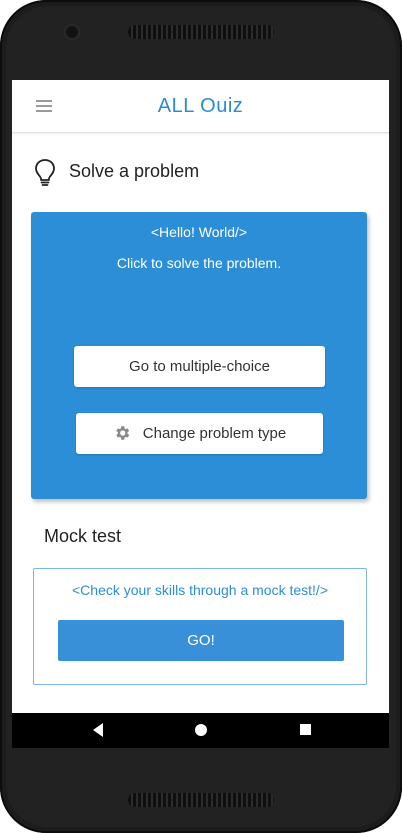 Image resolution: width=402 pixels, height=833 pixels. Describe the element at coordinates (201, 800) in the screenshot. I see `bottom-speaker-grille` at that location.